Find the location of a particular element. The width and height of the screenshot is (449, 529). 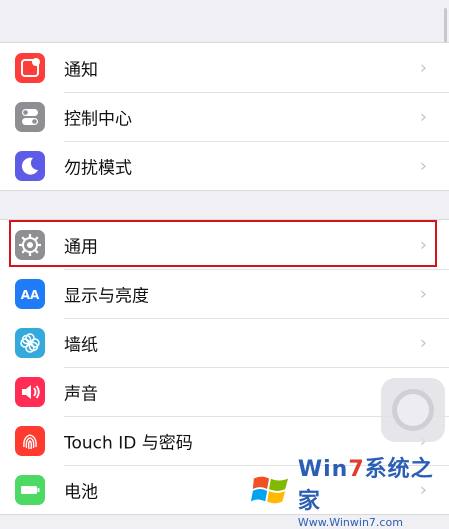

wallpaper-icon is located at coordinates (30, 343).